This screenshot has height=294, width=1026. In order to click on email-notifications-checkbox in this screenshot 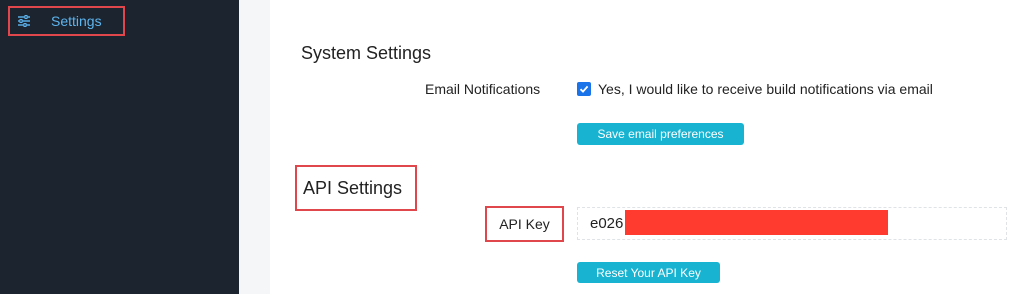, I will do `click(584, 89)`.